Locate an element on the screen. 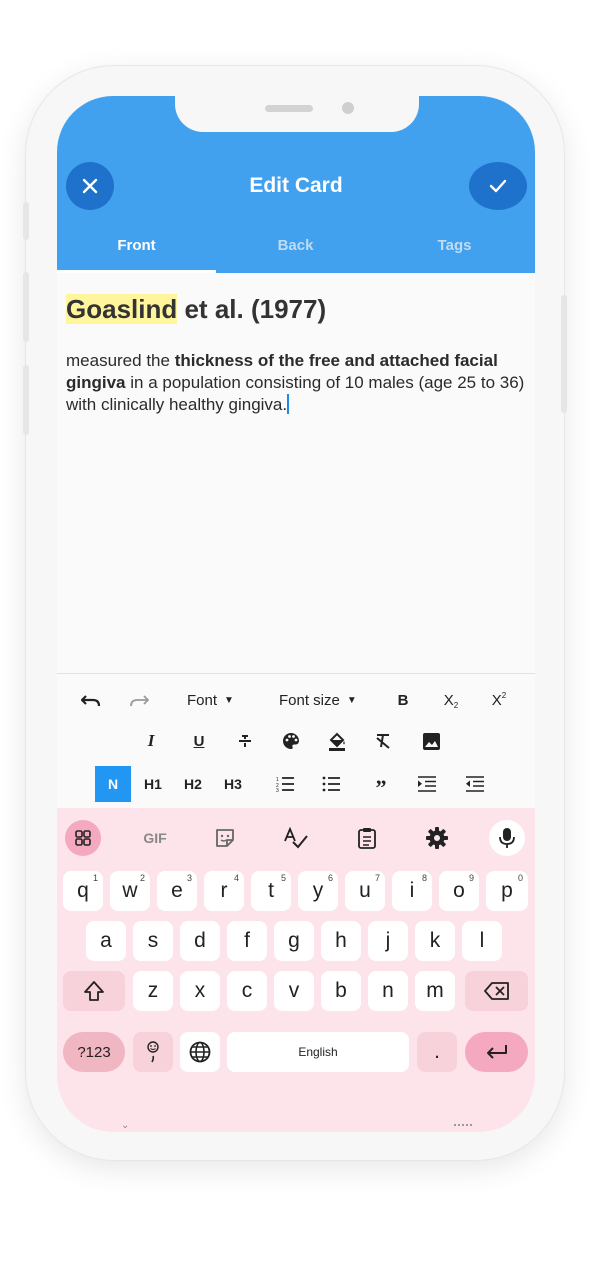  language-key is located at coordinates (200, 1052).